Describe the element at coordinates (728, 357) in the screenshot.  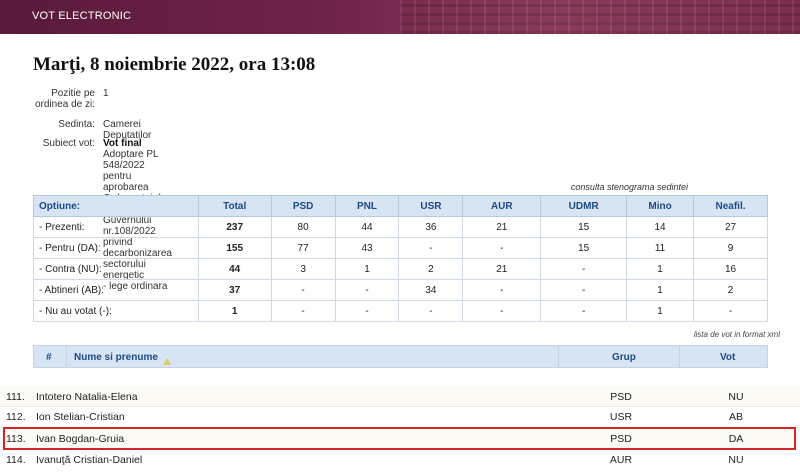
I see `list-col-vot: Vot` at that location.